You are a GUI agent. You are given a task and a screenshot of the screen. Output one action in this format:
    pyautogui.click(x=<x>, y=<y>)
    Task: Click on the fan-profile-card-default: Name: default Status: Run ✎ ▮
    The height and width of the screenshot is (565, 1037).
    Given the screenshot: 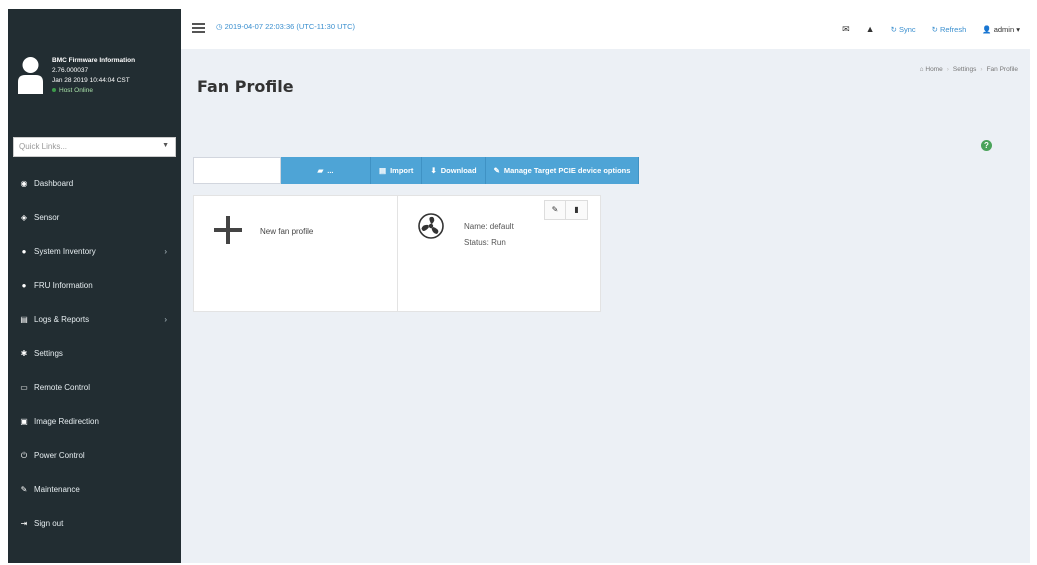 What is the action you would take?
    pyautogui.click(x=498, y=253)
    